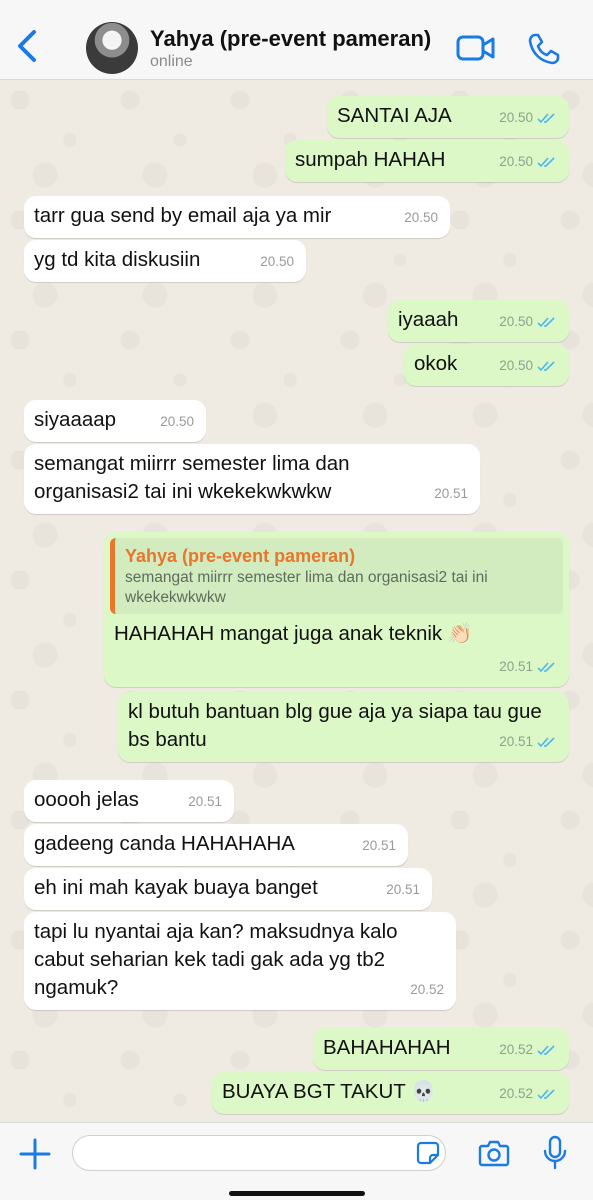  What do you see at coordinates (259, 1153) in the screenshot?
I see `message-input` at bounding box center [259, 1153].